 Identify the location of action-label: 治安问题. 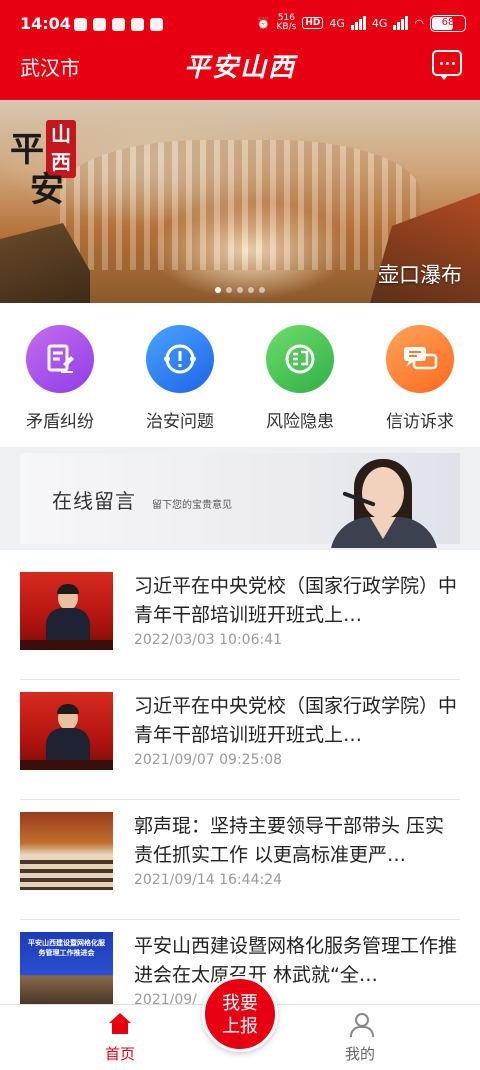
(180, 422).